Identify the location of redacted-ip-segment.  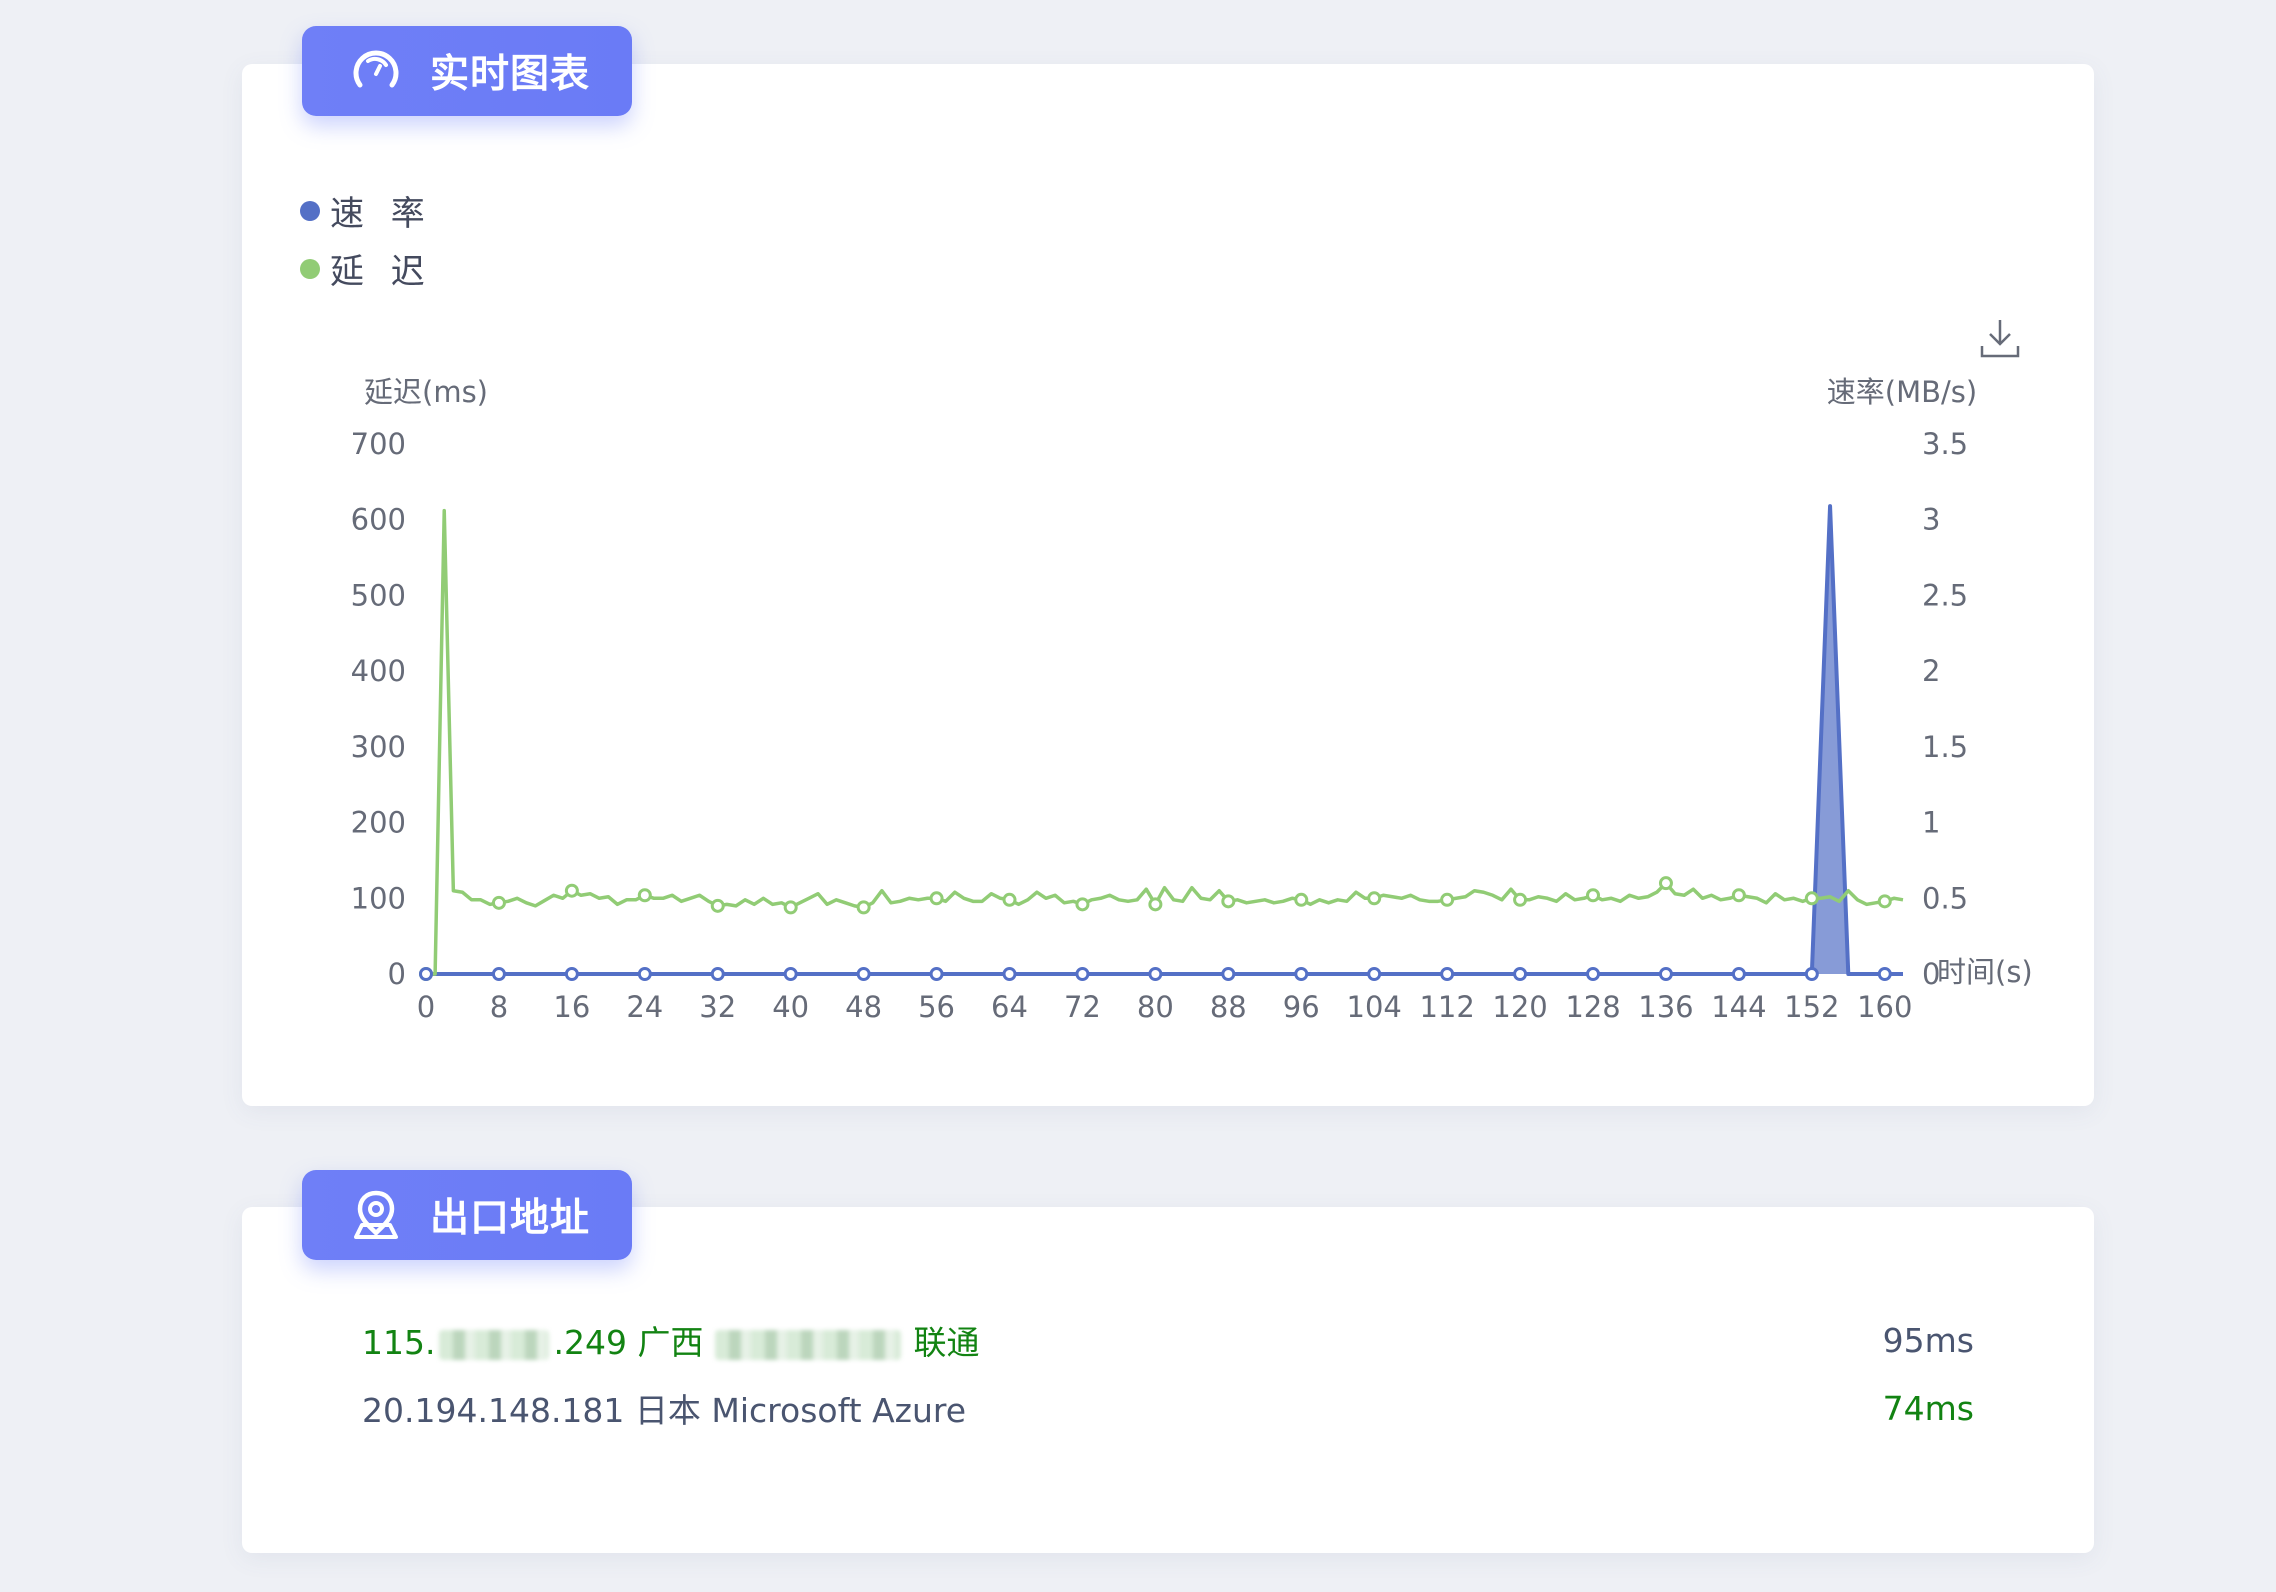
(494, 1344).